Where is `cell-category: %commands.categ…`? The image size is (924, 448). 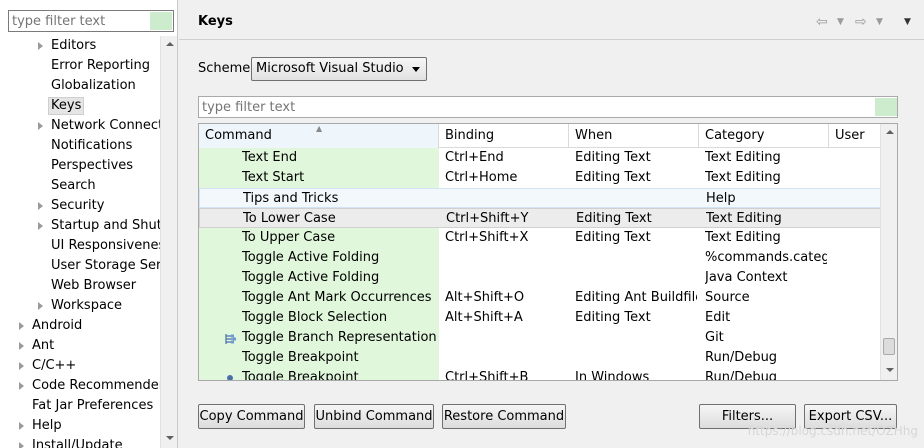
cell-category: %commands.categ… is located at coordinates (766, 257).